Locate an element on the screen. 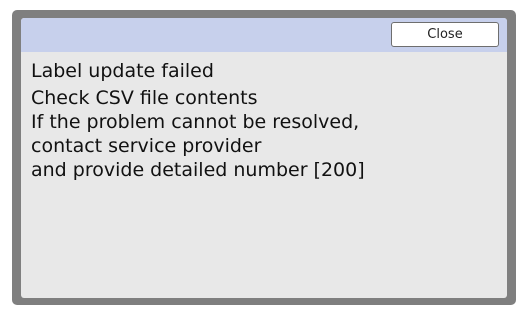 This screenshot has height=313, width=528. message-line: contact service provider is located at coordinates (146, 146).